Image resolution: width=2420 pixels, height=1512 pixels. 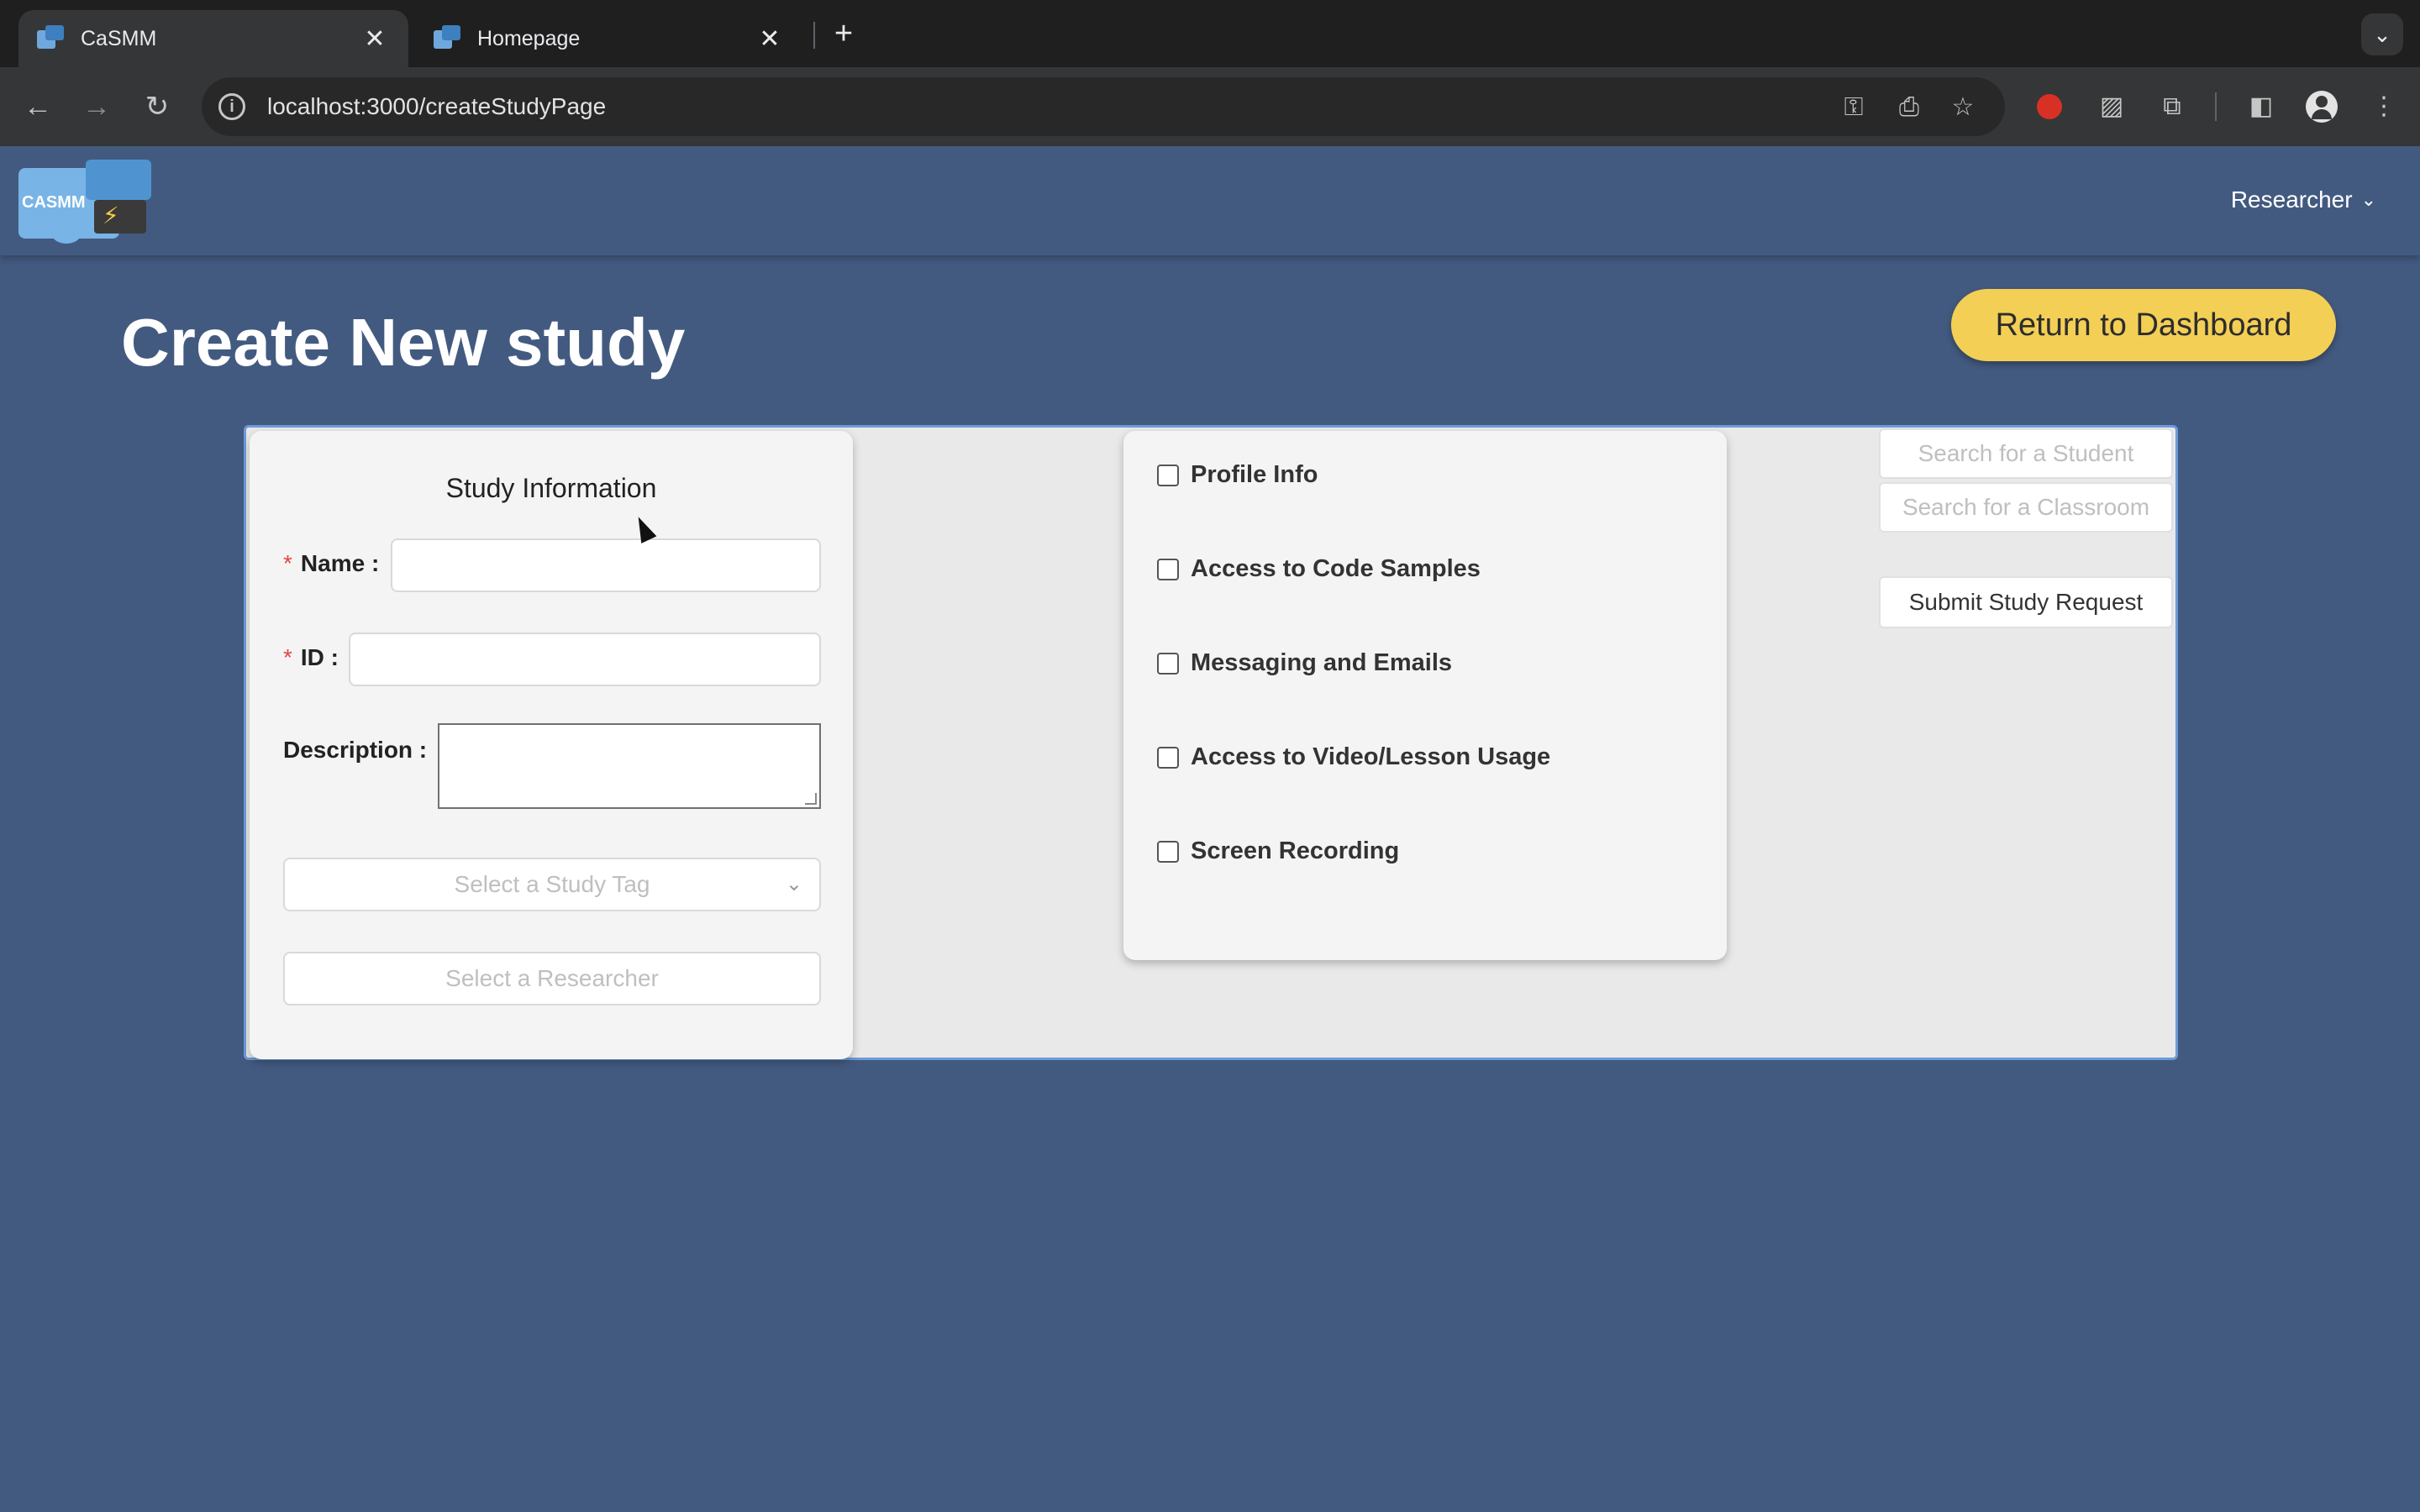 I want to click on tab-title: Homepage, so click(x=529, y=38).